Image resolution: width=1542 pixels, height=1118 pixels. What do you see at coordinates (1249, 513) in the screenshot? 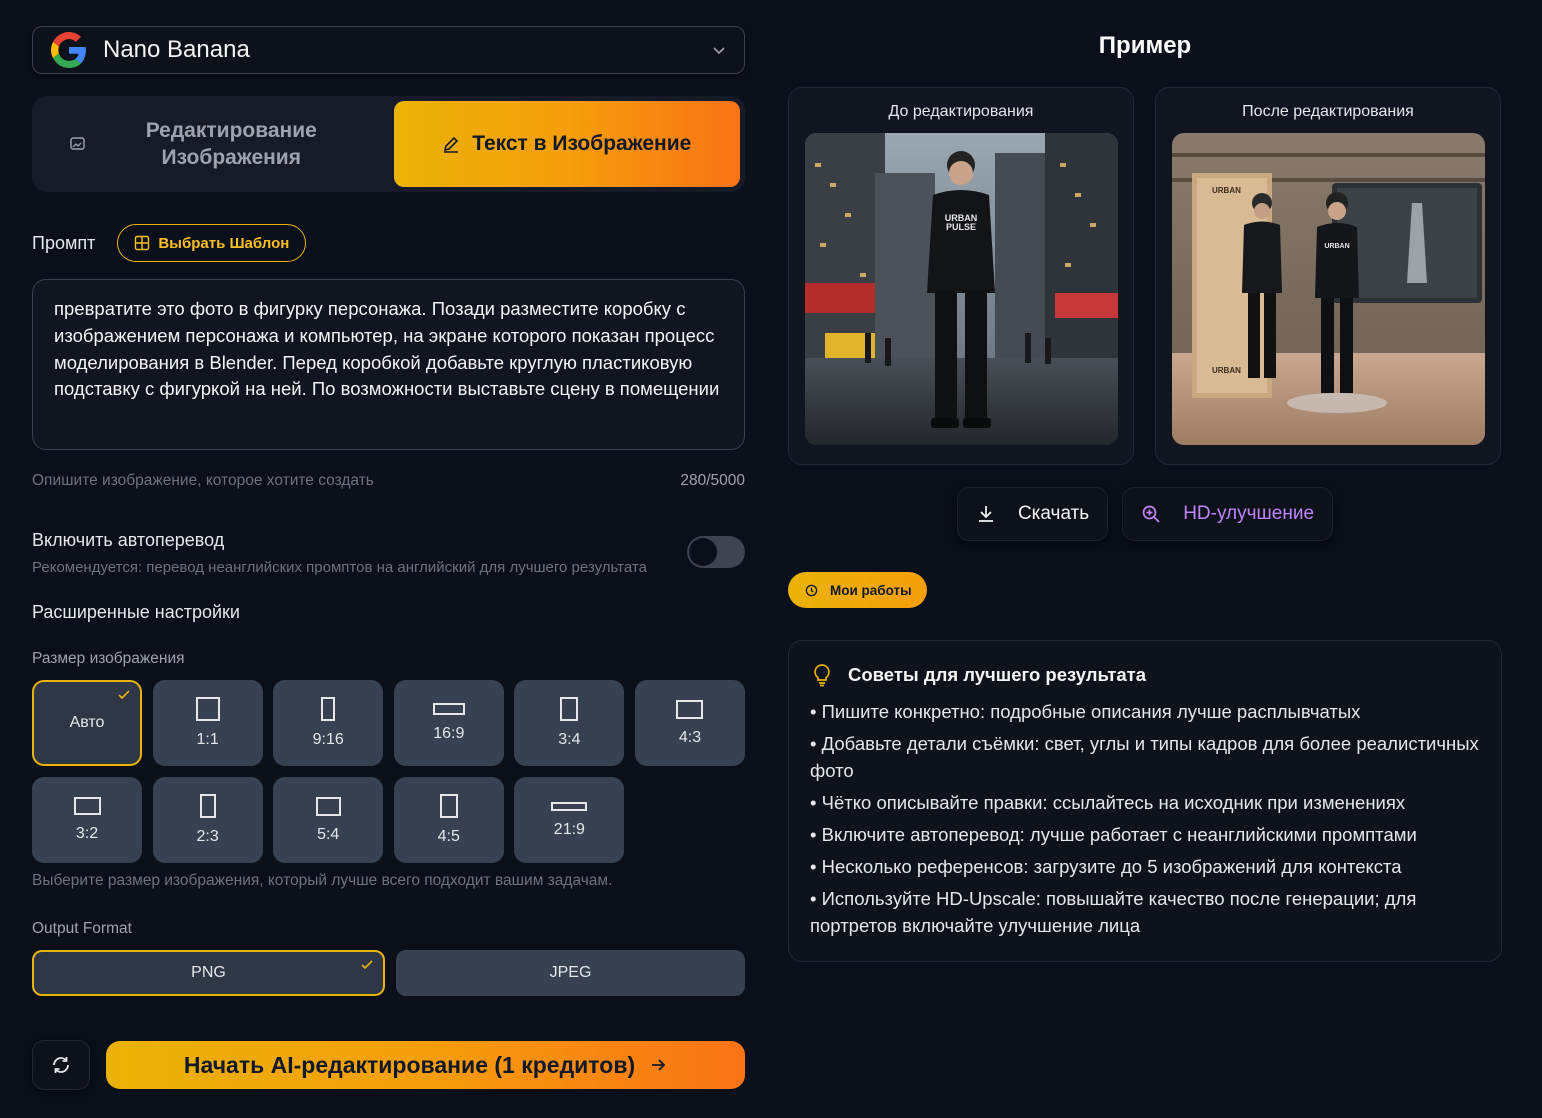
I see `hd-upscale-label: HD-улучшение` at bounding box center [1249, 513].